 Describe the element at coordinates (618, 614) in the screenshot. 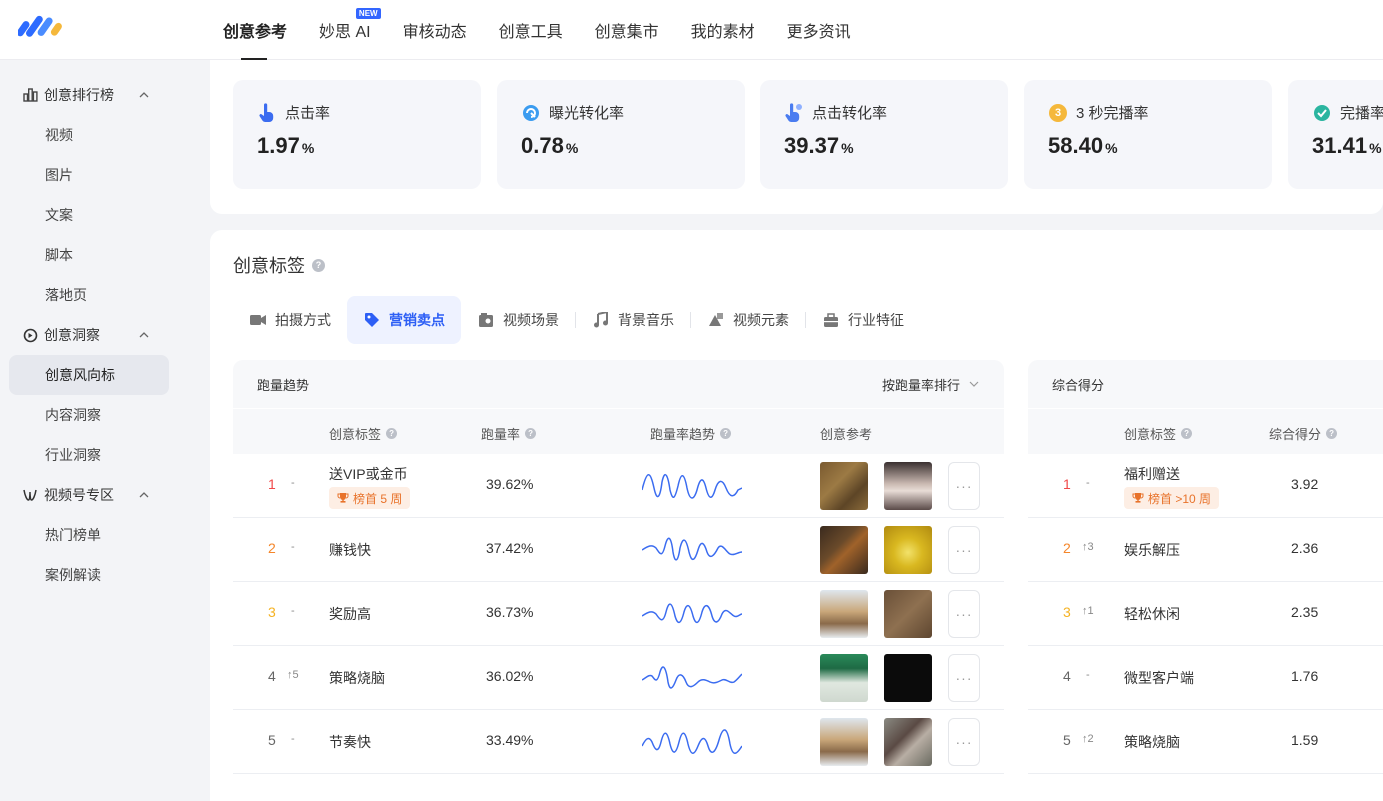

I see `table-row: 3 - 奖励高 36.73% ···` at that location.